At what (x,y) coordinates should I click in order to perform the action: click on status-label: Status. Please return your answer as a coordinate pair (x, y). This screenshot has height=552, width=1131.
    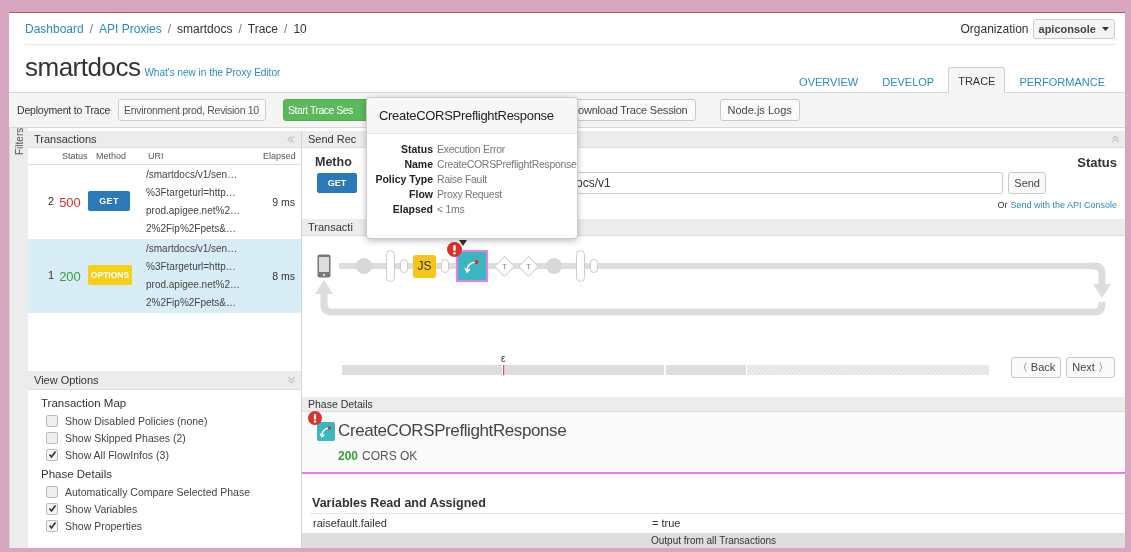
    Looking at the image, I should click on (1097, 162).